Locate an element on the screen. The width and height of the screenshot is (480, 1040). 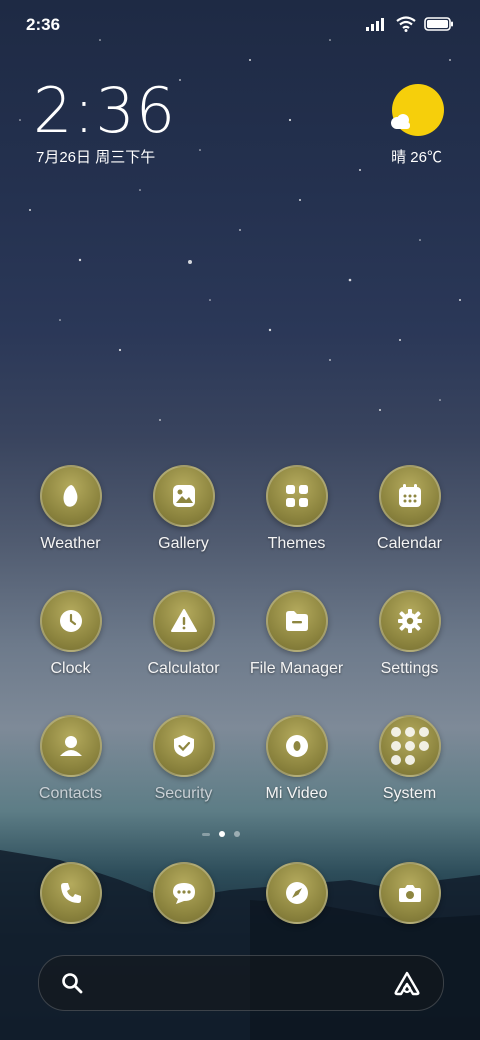
battery-icon is located at coordinates (438, 24).